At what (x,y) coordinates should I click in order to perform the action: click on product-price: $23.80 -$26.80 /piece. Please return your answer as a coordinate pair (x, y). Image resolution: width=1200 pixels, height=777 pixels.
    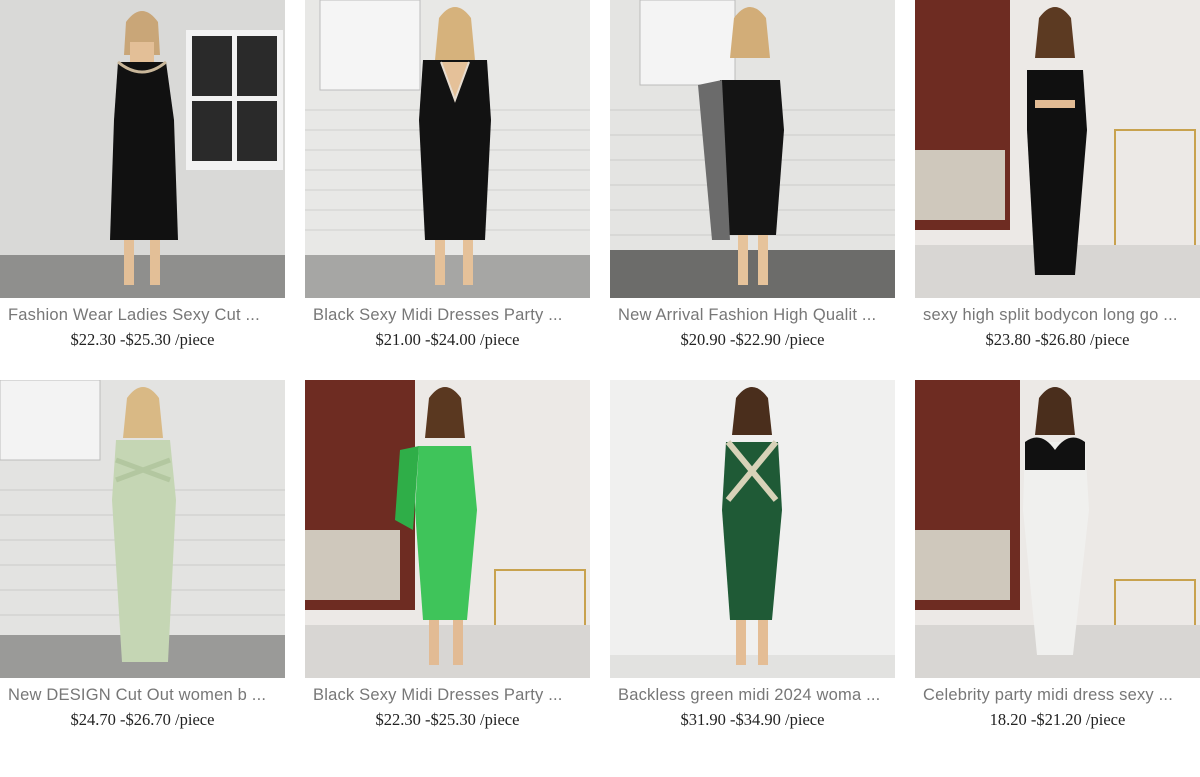
    Looking at the image, I should click on (1057, 339).